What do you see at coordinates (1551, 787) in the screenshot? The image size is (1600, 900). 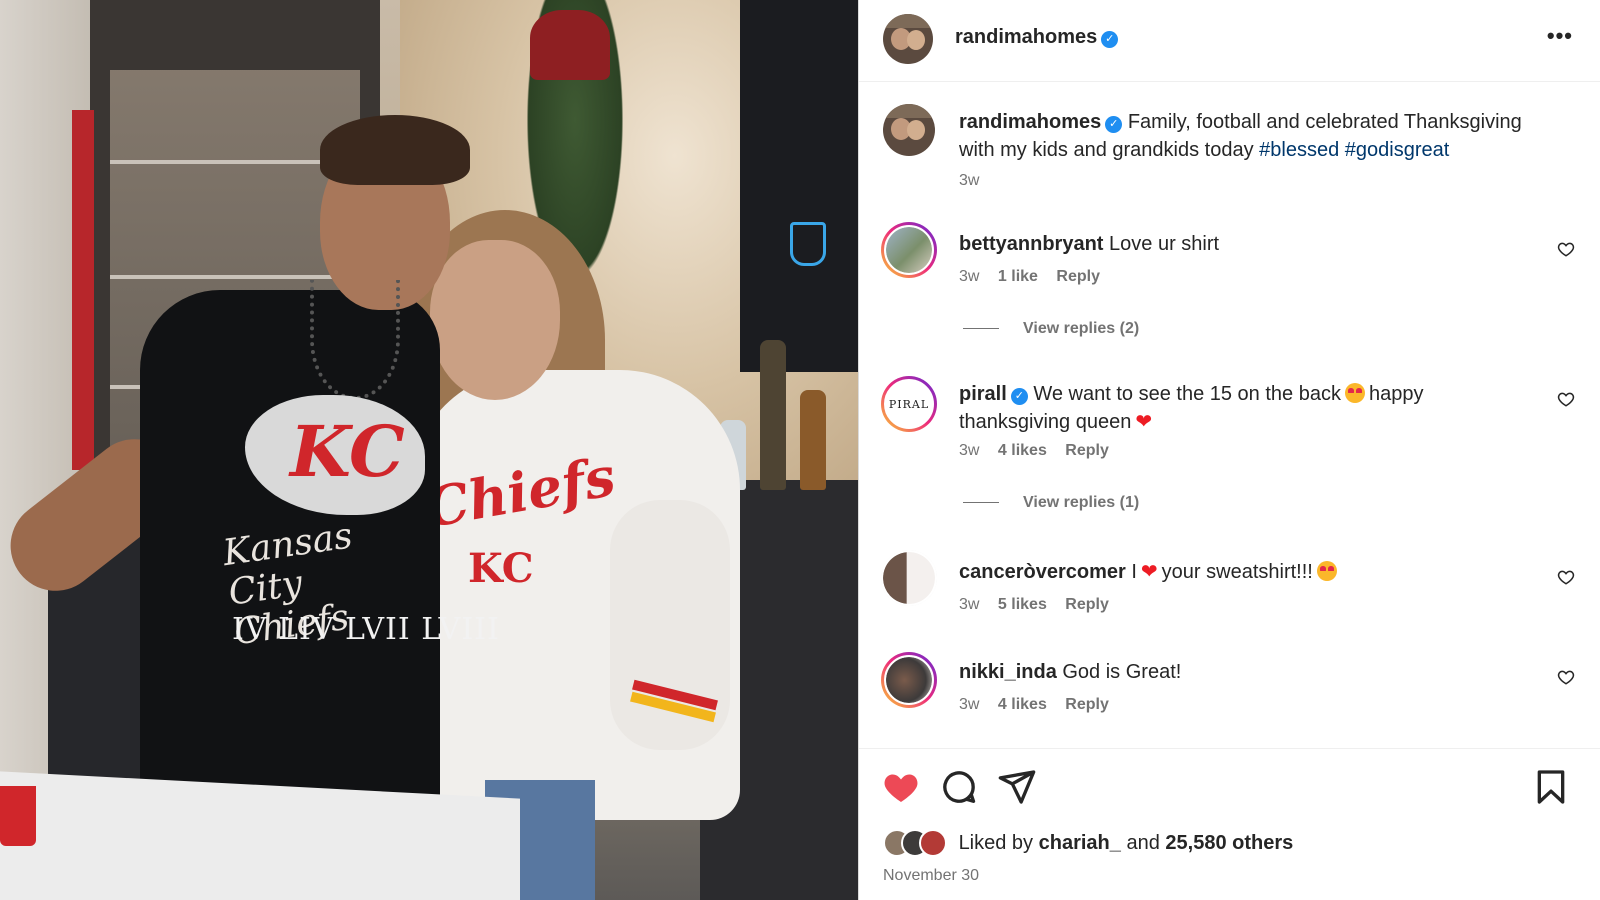 I see `bookmark-icon` at bounding box center [1551, 787].